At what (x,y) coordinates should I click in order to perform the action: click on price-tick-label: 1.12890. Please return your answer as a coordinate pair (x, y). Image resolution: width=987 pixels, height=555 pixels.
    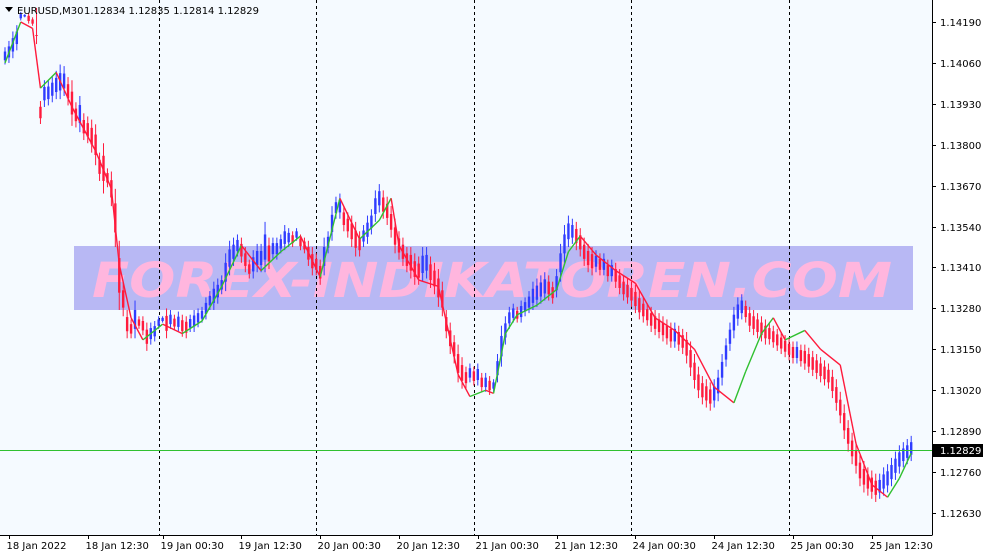
    Looking at the image, I should click on (960, 432).